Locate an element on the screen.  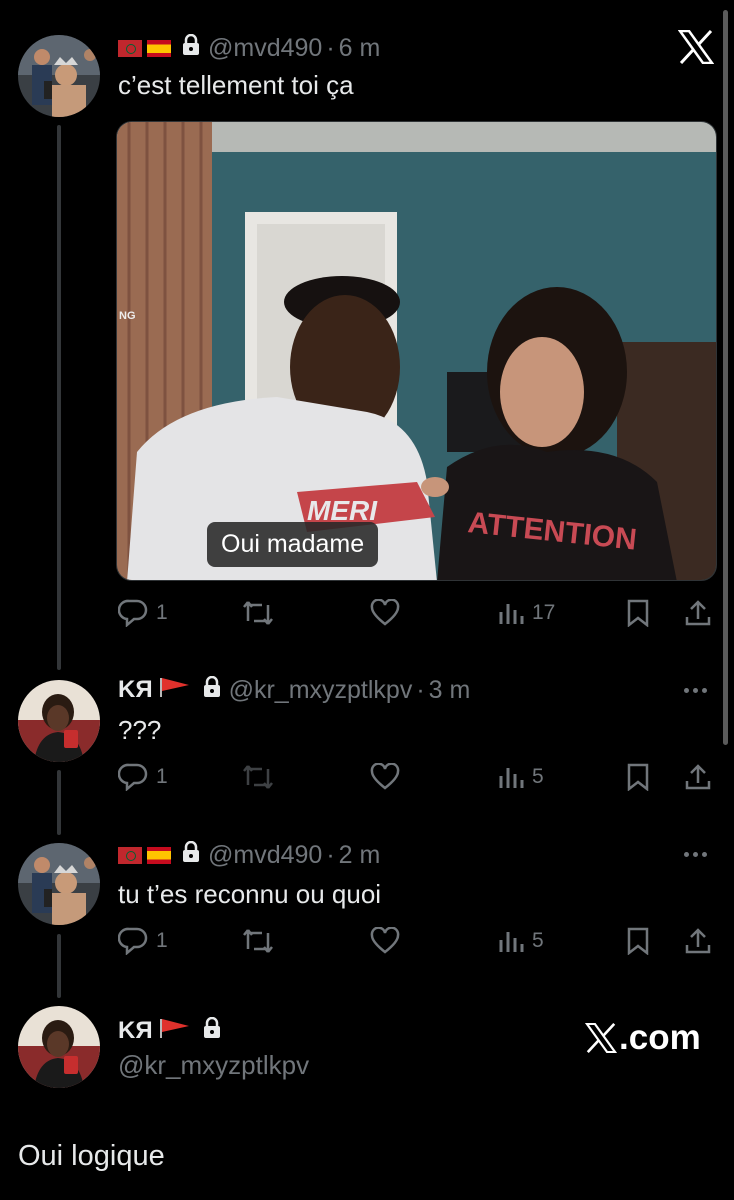
media-side-text: NG is located at coordinates (127, 316).